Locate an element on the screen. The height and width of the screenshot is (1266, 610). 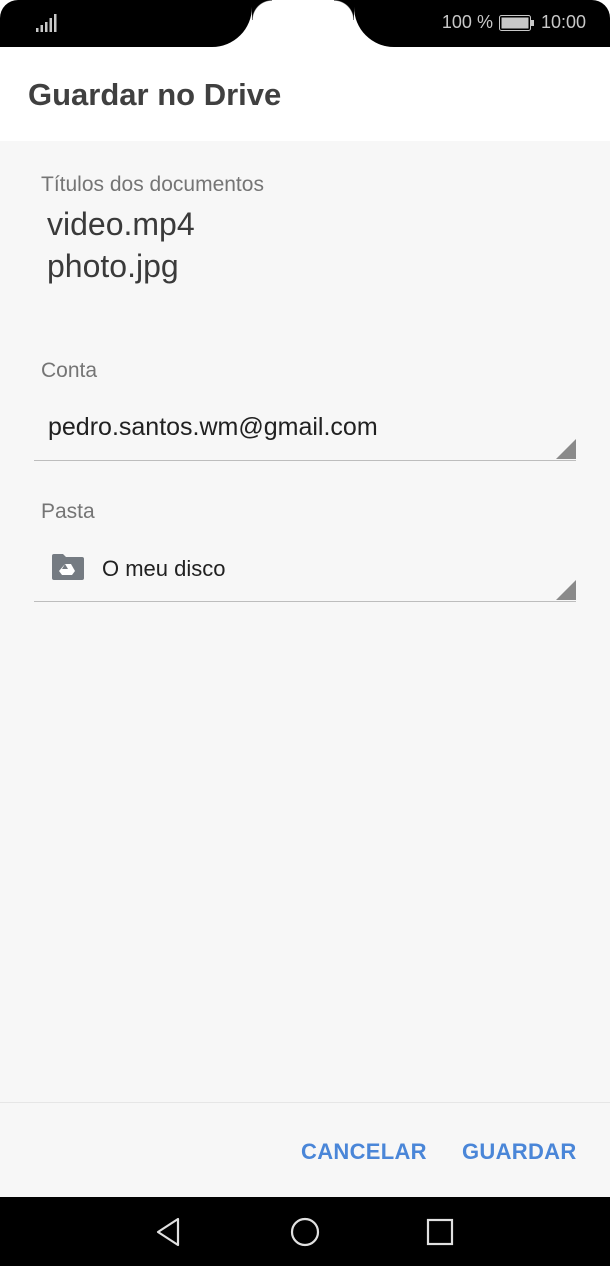
back-icon is located at coordinates (169, 1232).